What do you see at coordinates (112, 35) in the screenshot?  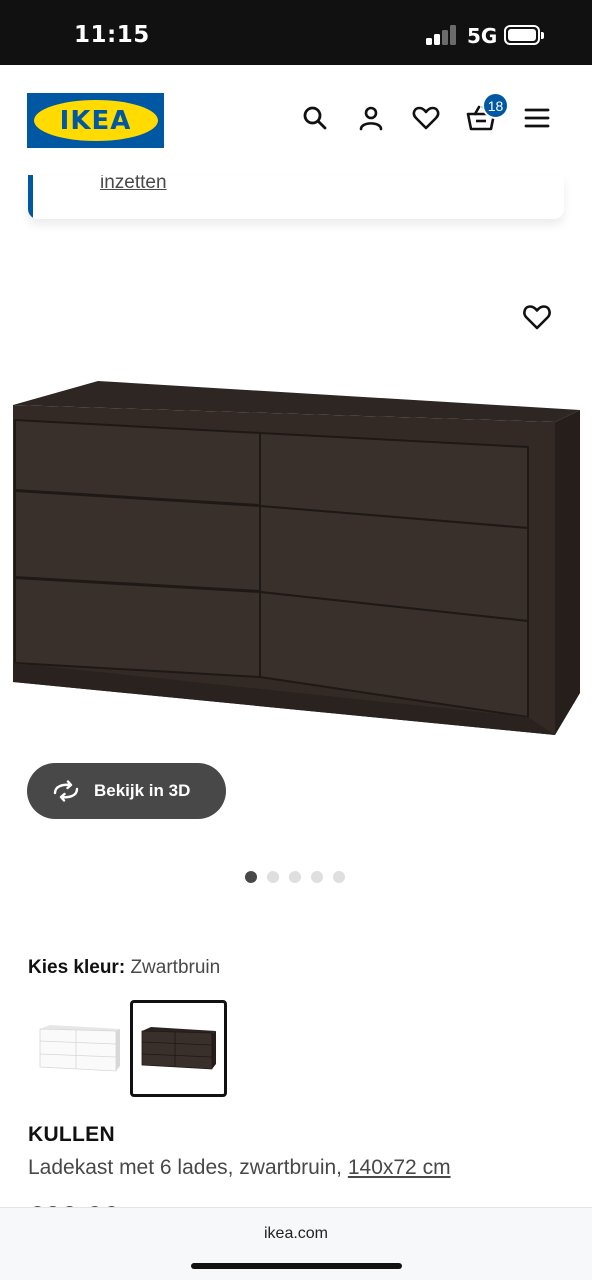 I see `status-time: 11:15` at bounding box center [112, 35].